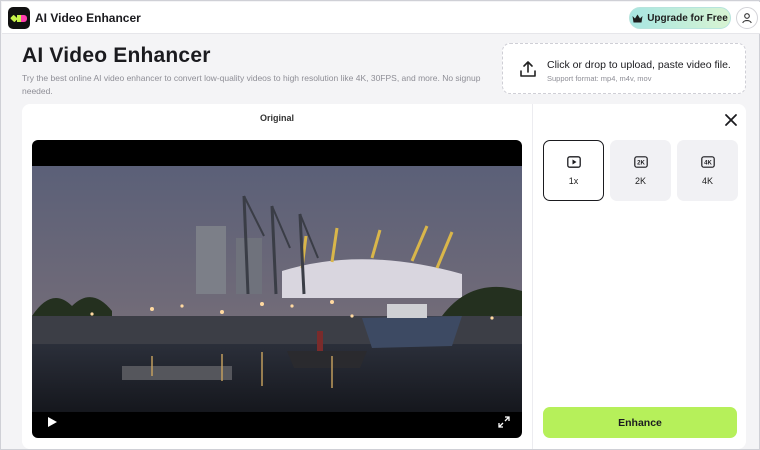  I want to click on option-1x: 1x, so click(573, 170).